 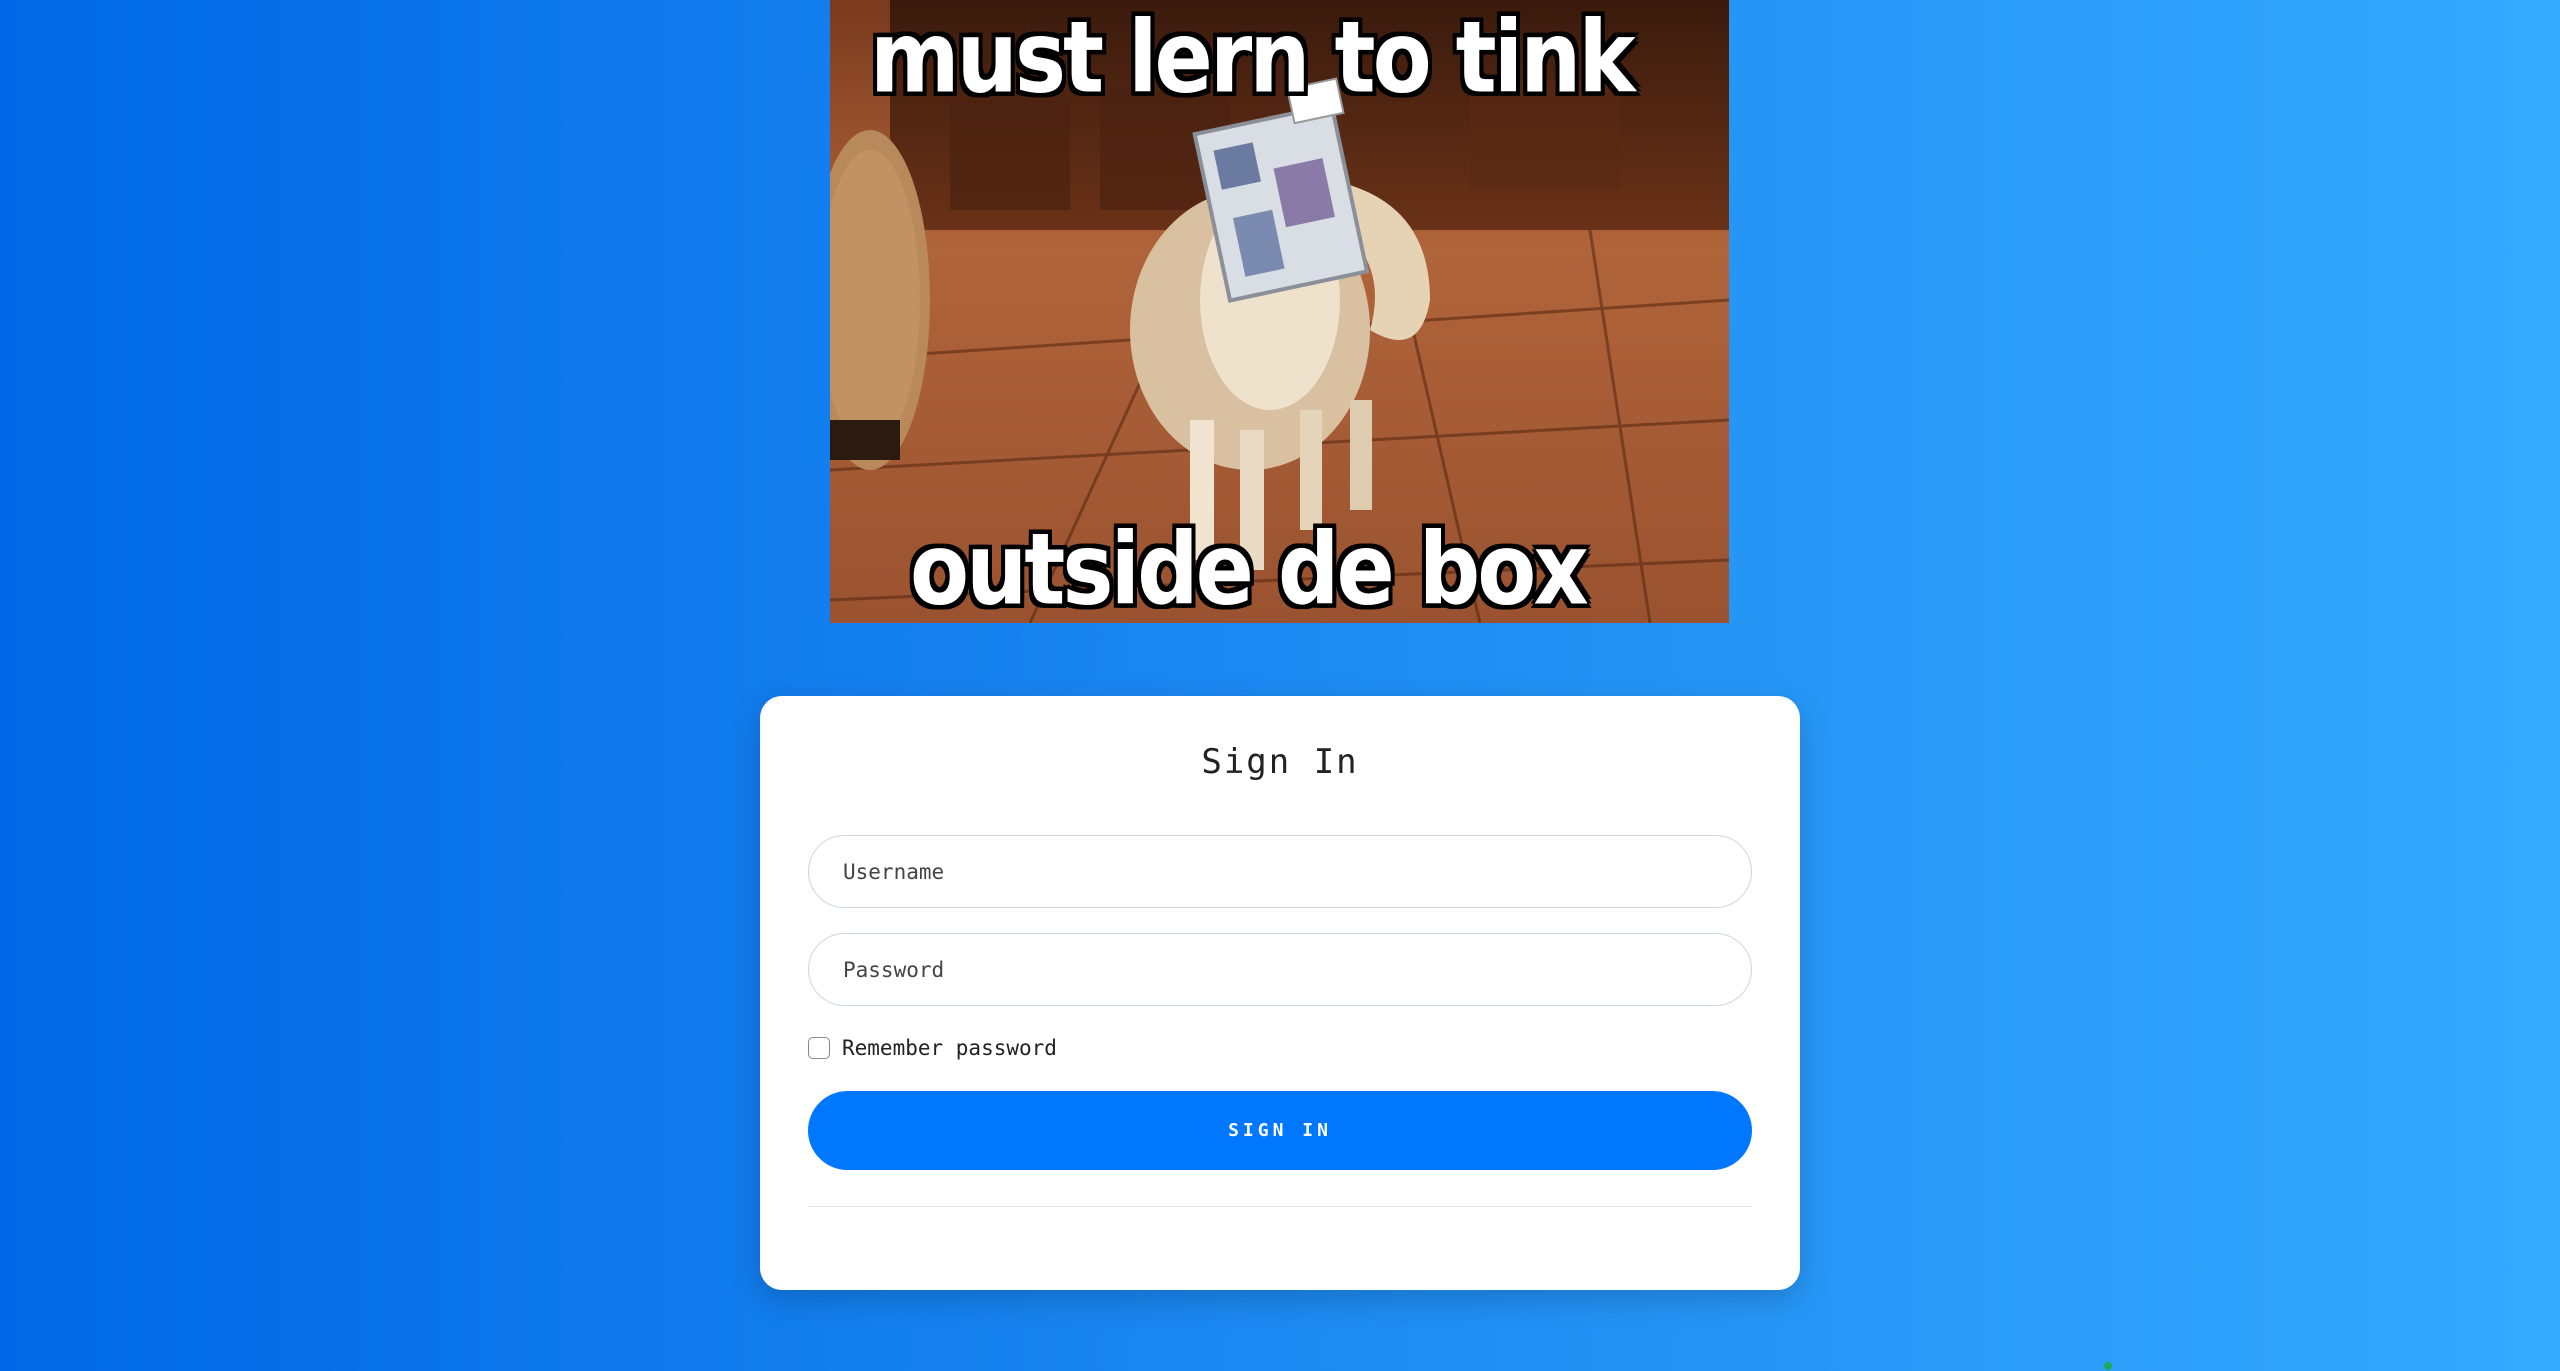 I want to click on meme-top-caption: must lern to tink, so click(x=1253, y=58).